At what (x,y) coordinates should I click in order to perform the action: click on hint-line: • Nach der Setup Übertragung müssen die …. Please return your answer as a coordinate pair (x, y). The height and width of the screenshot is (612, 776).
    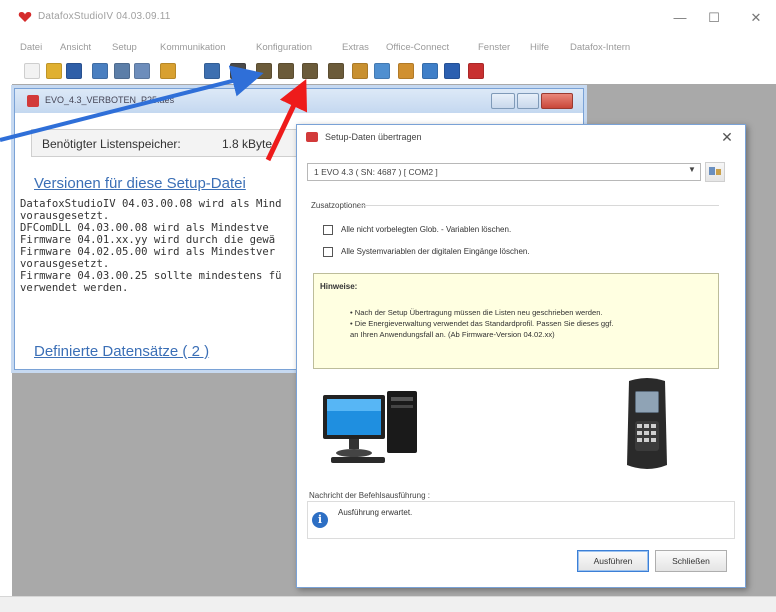
    Looking at the image, I should click on (476, 312).